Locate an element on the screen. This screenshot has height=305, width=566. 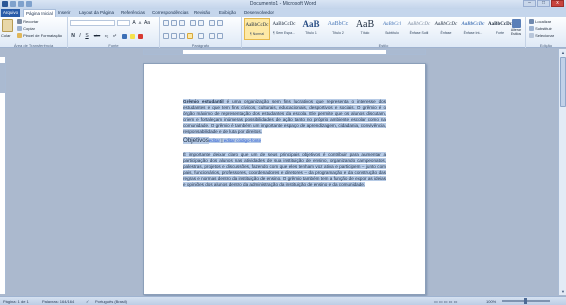
font-group-label: Fonte is located at coordinates (113, 45).